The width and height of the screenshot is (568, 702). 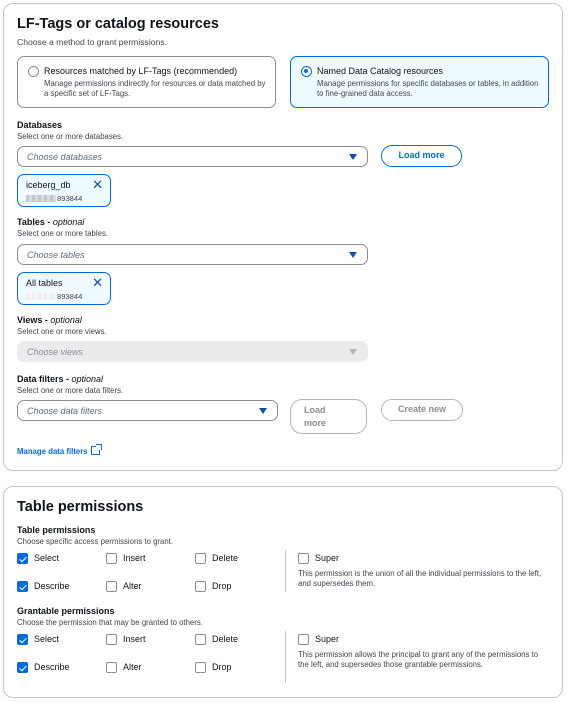 I want to click on option-named-label: Named Data Catalog resources, so click(x=380, y=71).